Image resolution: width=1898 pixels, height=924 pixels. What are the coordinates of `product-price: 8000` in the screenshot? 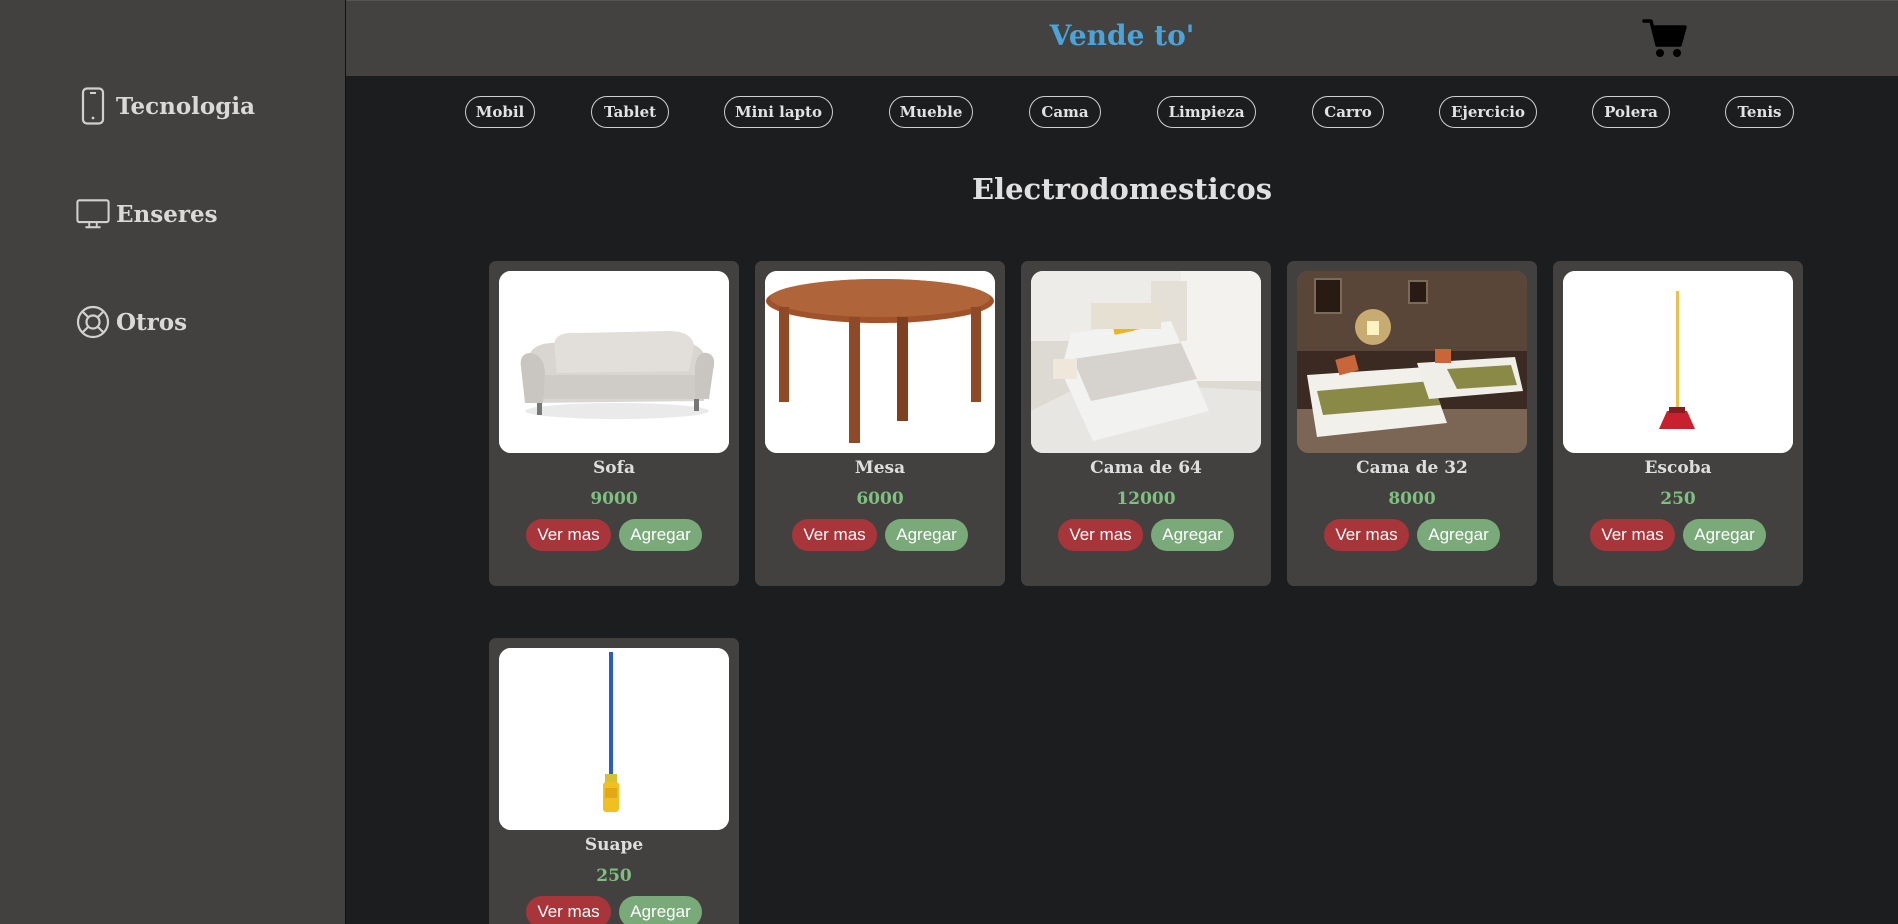 It's located at (1412, 499).